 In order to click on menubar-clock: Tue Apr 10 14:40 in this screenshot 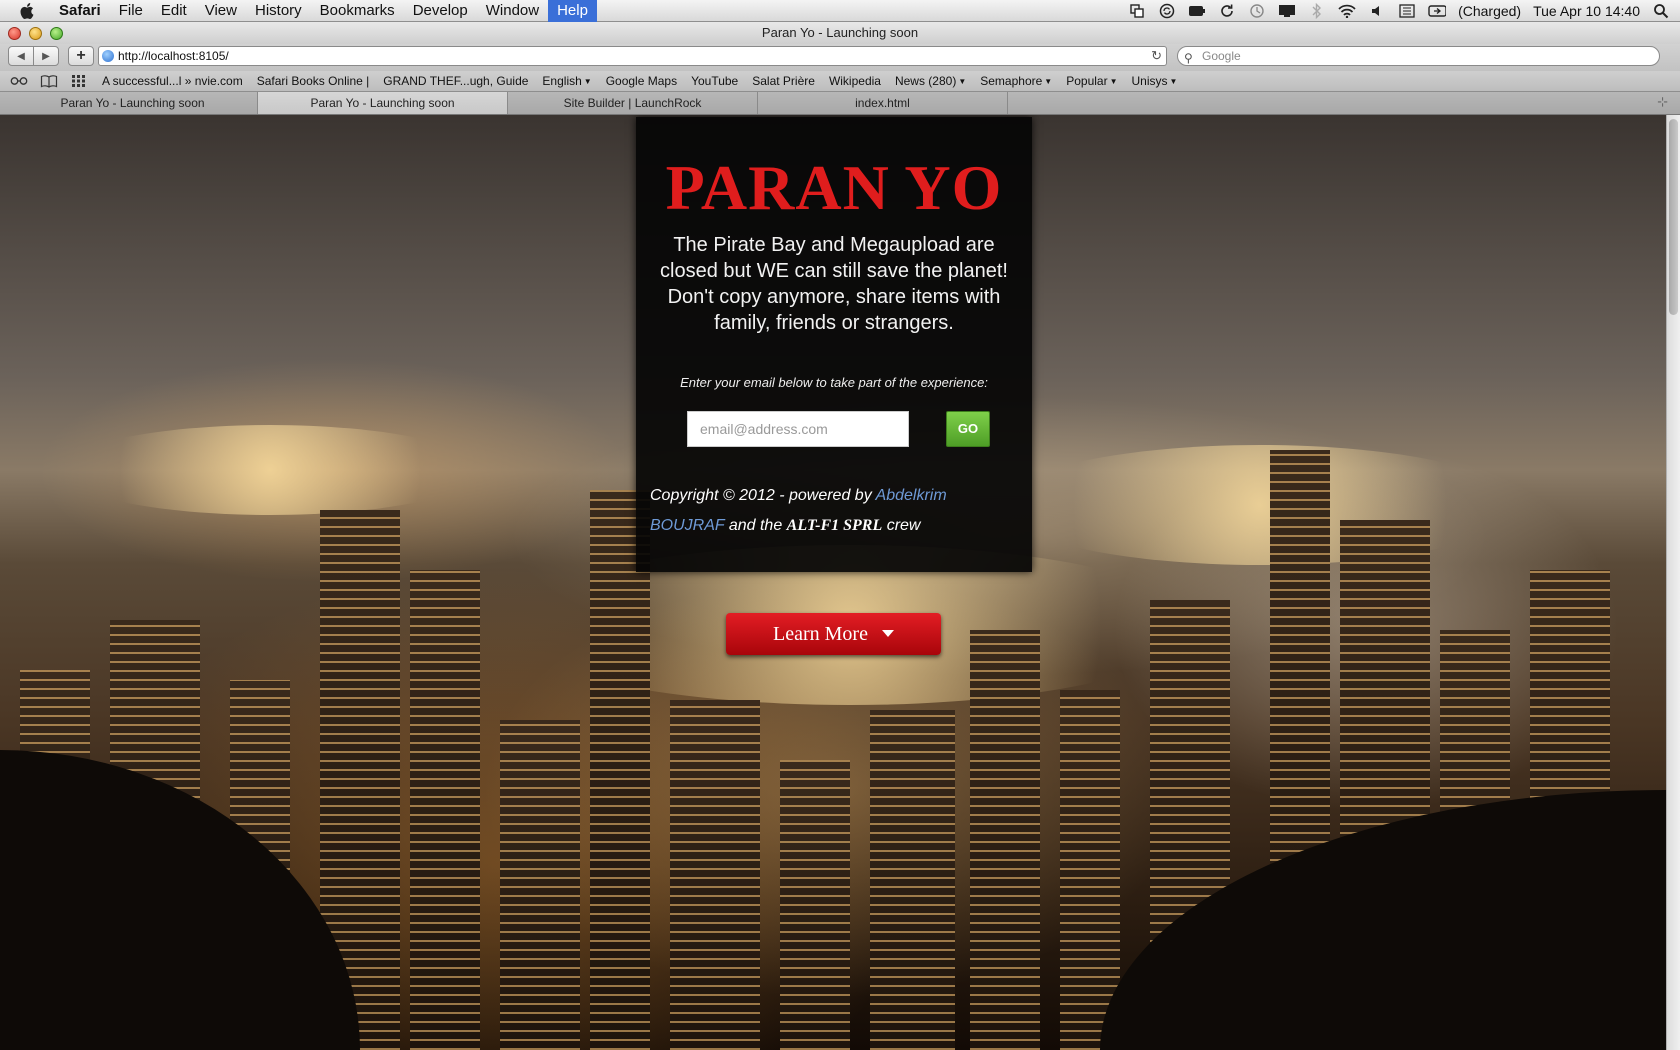, I will do `click(1586, 11)`.